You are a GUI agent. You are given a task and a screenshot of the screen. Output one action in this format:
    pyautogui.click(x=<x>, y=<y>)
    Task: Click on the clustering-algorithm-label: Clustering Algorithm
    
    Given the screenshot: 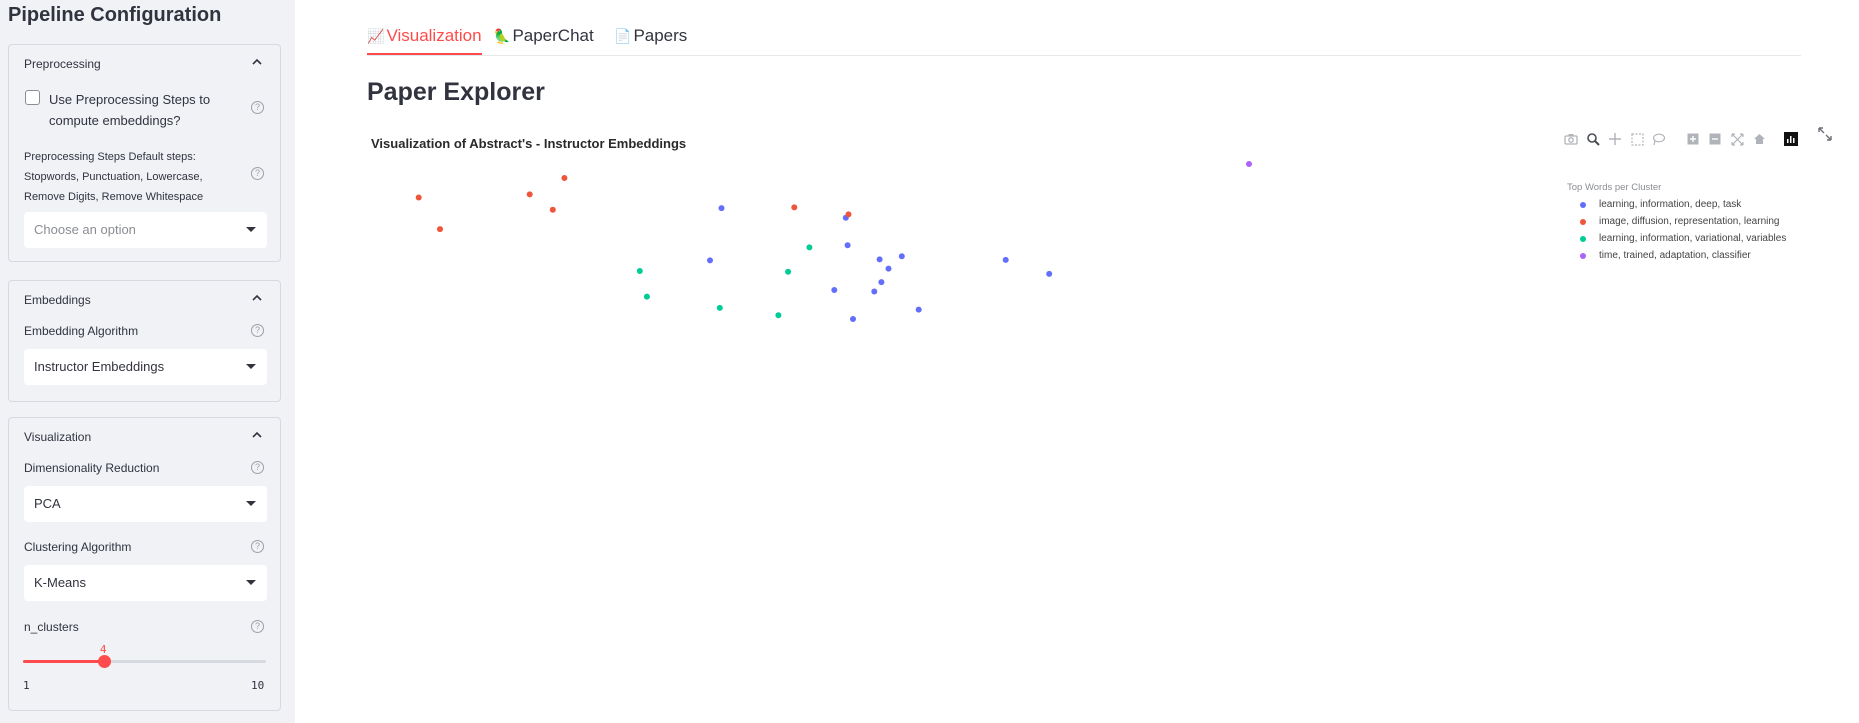 What is the action you would take?
    pyautogui.click(x=78, y=547)
    